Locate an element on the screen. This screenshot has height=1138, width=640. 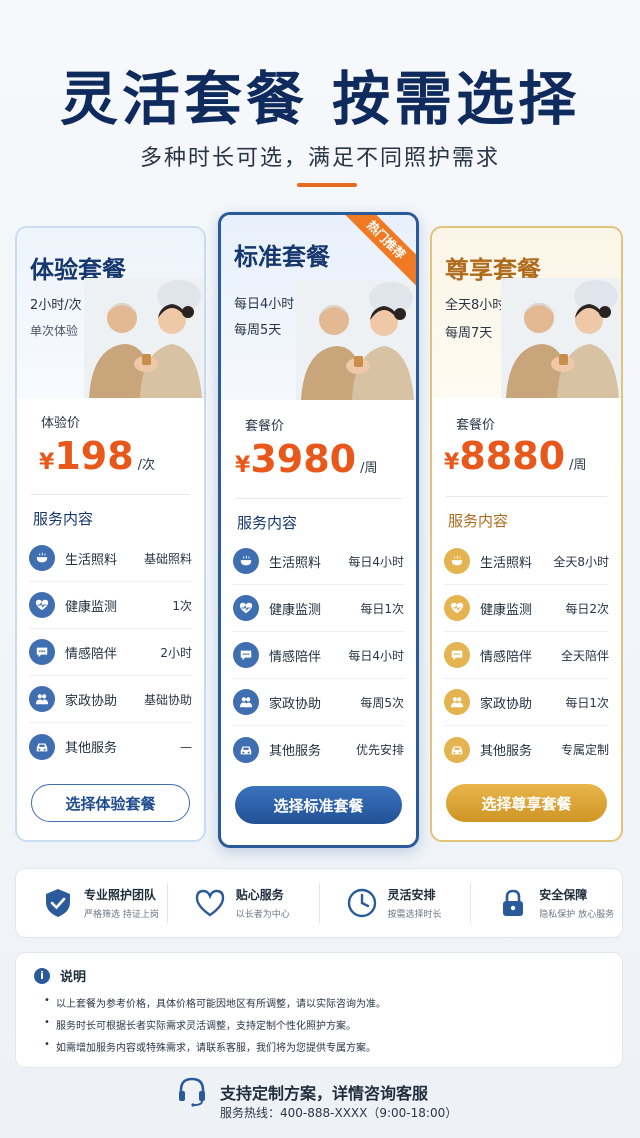
service-row: 生活照料 全天8小时 is located at coordinates (526, 561).